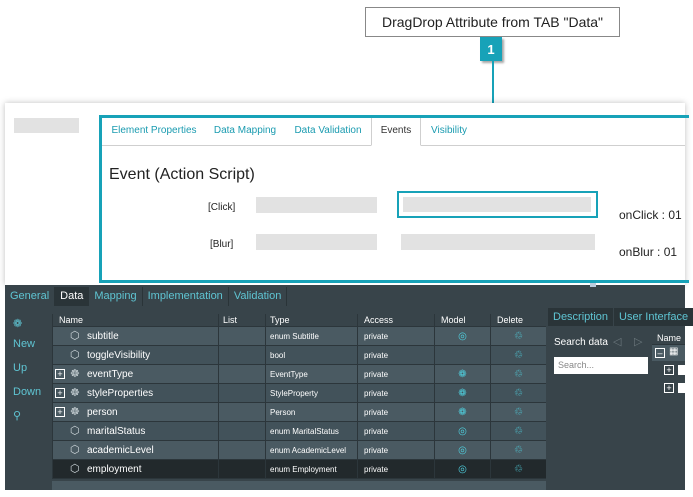  What do you see at coordinates (462, 320) in the screenshot?
I see `col-model: Model` at bounding box center [462, 320].